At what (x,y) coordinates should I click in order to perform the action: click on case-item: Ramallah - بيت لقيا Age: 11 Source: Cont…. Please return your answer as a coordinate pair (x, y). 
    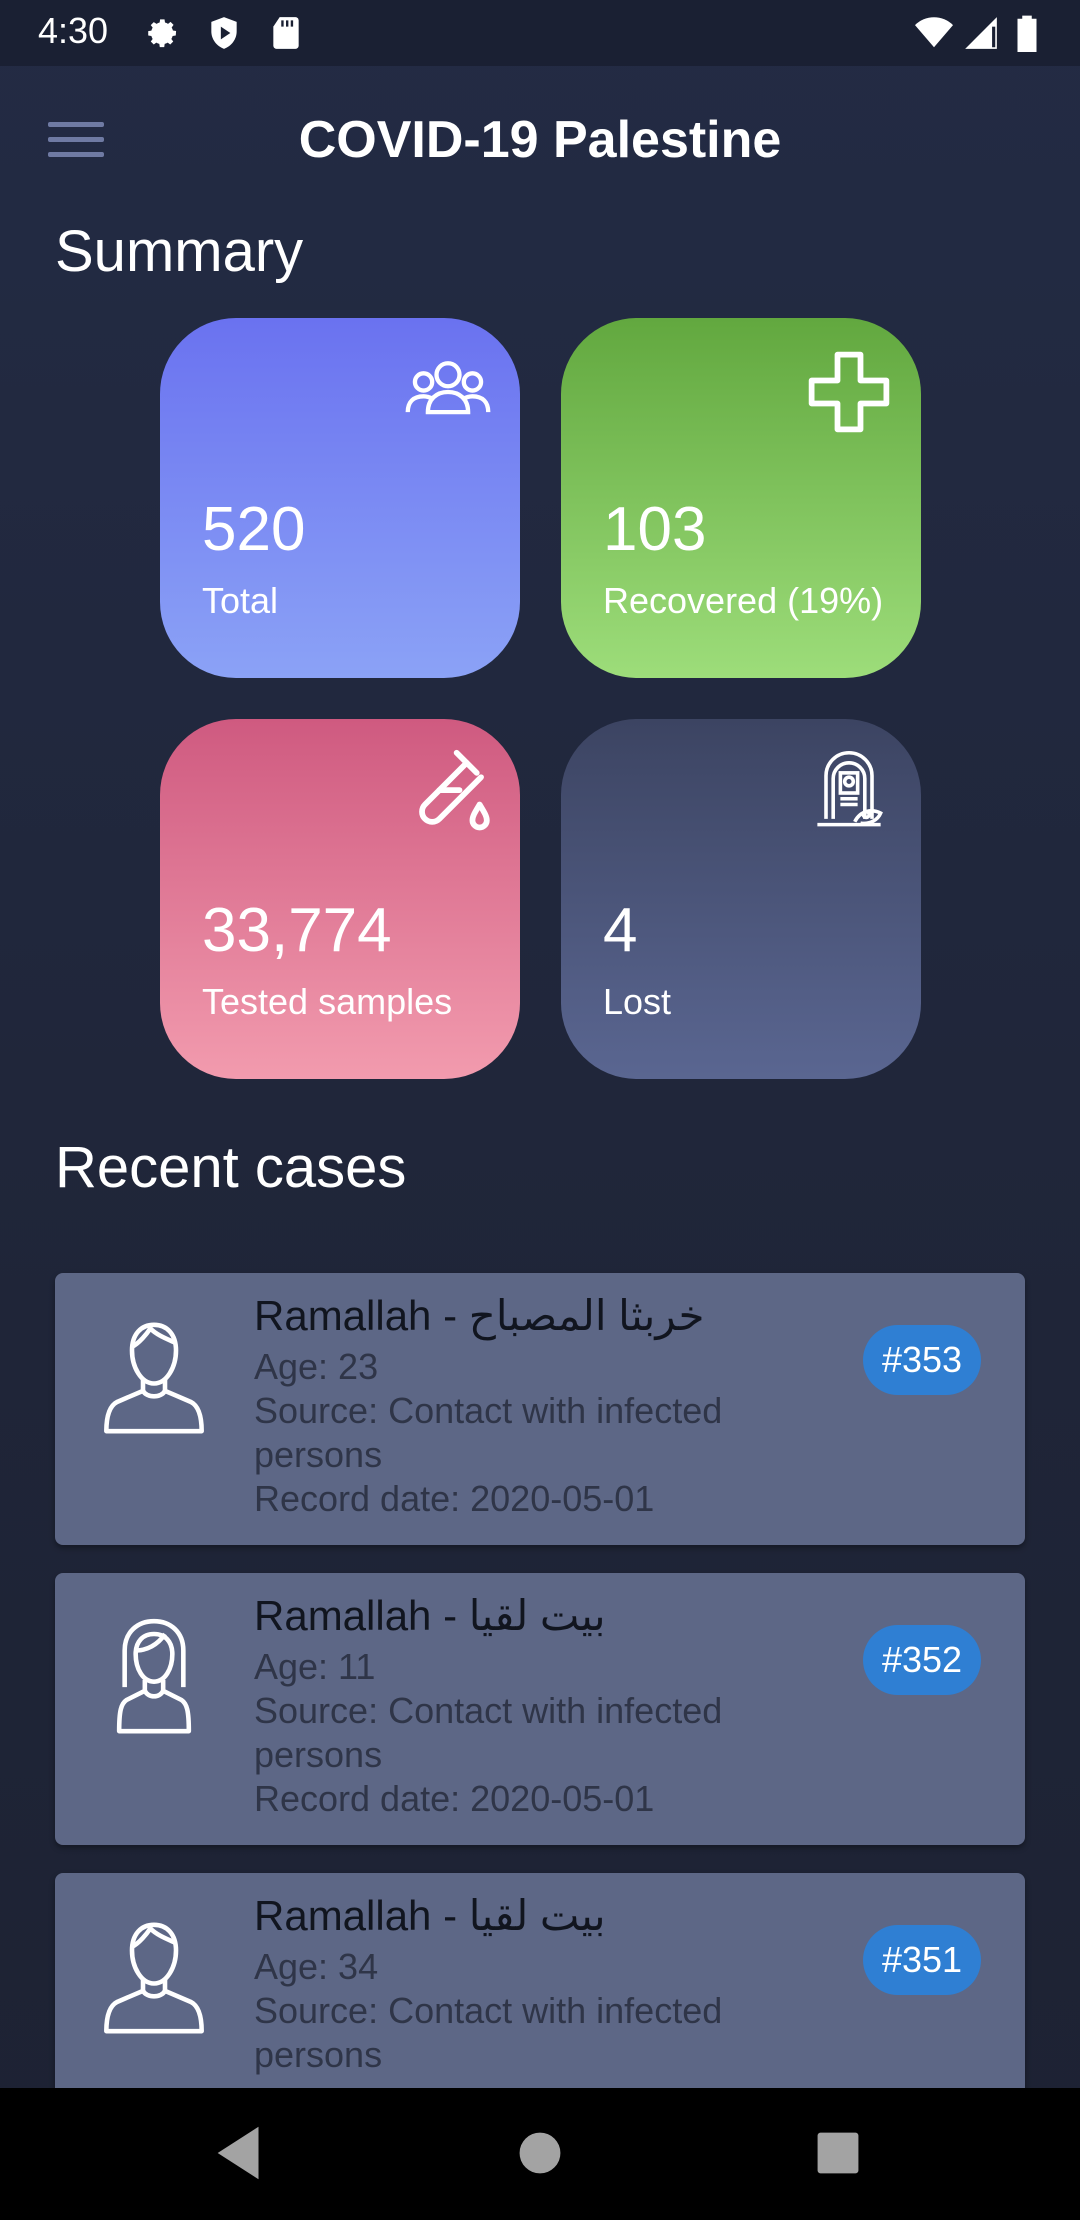
    Looking at the image, I should click on (540, 1709).